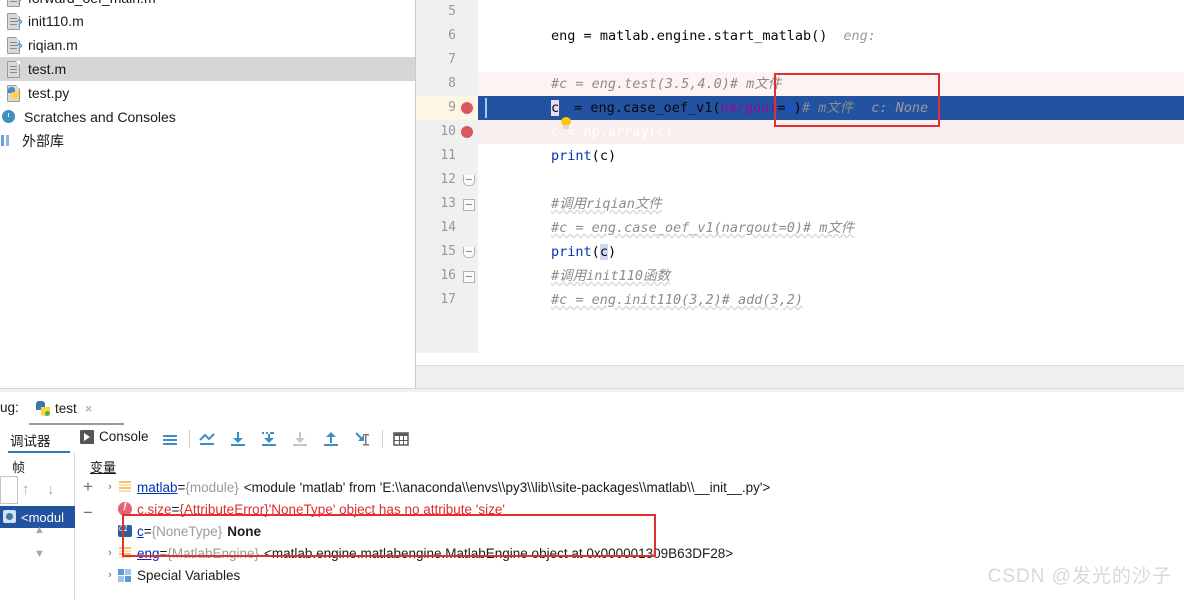 The width and height of the screenshot is (1184, 600). What do you see at coordinates (207, 45) in the screenshot?
I see `tree-item-riqian: ? riqian.m` at bounding box center [207, 45].